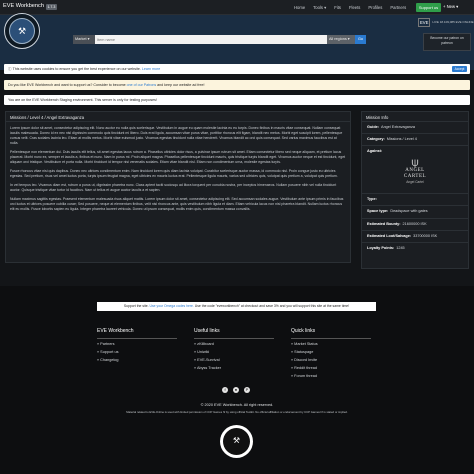 This screenshot has width=474, height=474. I want to click on footer-link-abyss-tracker: » Abyss Tracker, so click(234, 368).